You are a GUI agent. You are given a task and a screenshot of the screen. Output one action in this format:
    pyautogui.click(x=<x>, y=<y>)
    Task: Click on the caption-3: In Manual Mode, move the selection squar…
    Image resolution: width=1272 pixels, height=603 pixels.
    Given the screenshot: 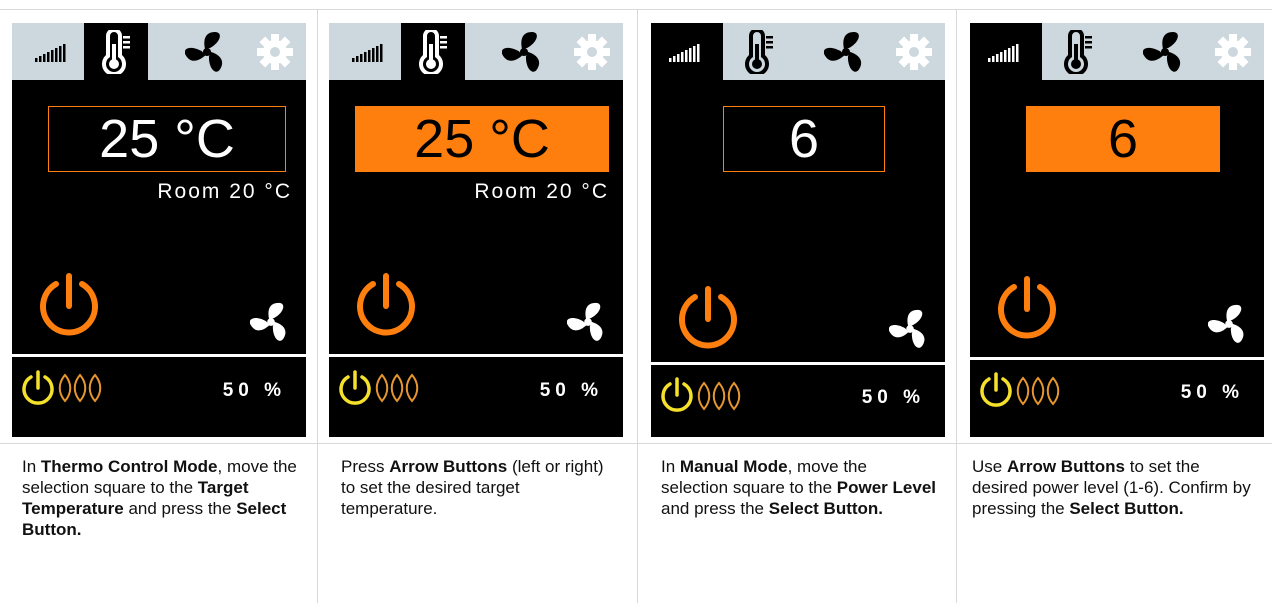 What is the action you would take?
    pyautogui.click(x=798, y=487)
    